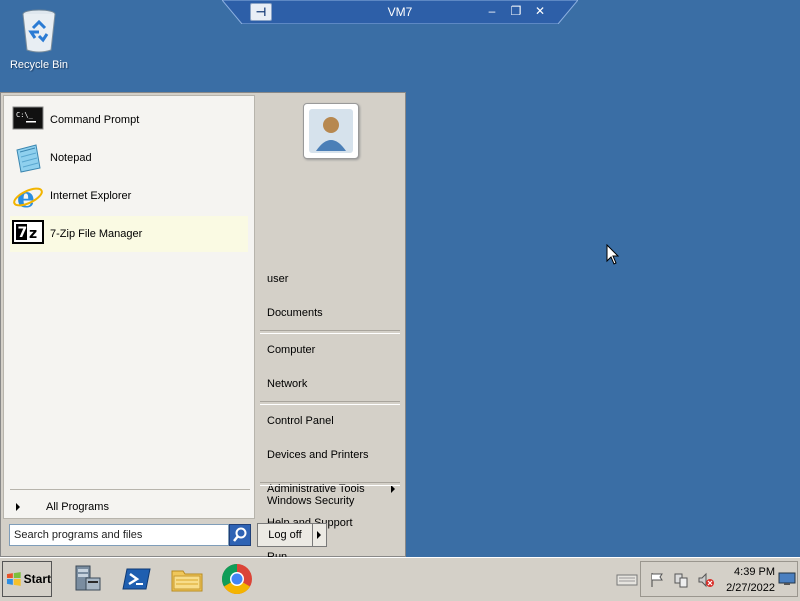 This screenshot has height=601, width=800. What do you see at coordinates (719, 579) in the screenshot?
I see `notification-area: 4:39 PM 2/27/2022` at bounding box center [719, 579].